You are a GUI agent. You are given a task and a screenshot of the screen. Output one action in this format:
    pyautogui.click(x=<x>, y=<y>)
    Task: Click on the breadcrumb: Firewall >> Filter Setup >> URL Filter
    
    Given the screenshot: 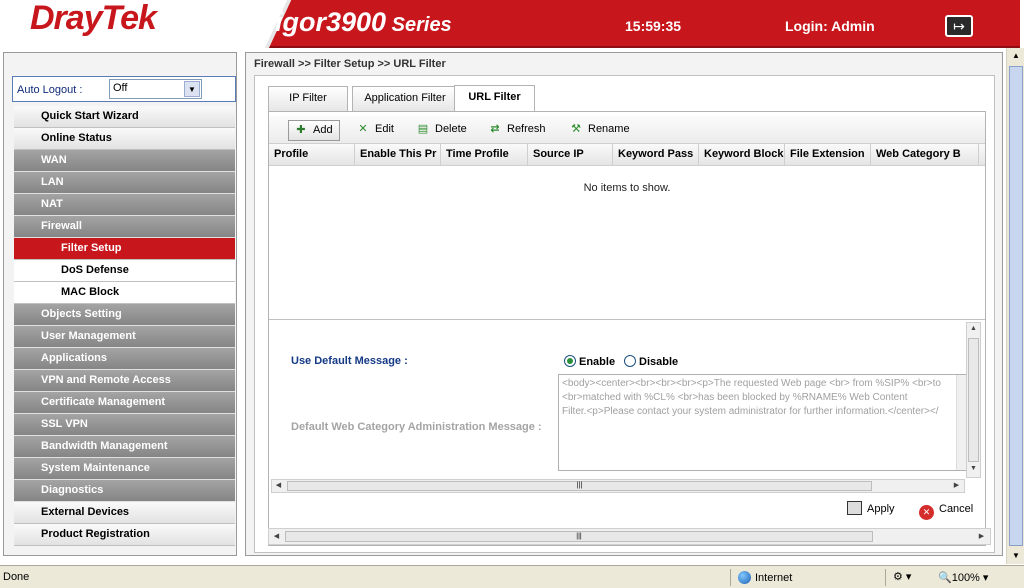 What is the action you would take?
    pyautogui.click(x=350, y=64)
    